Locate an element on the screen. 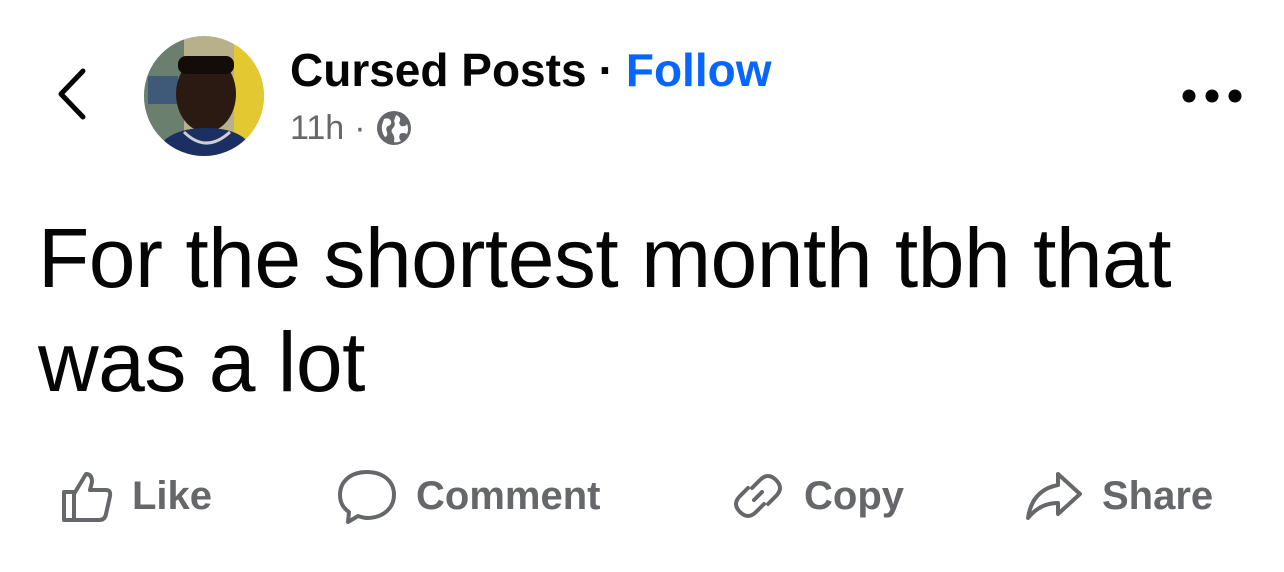  more-options-button is located at coordinates (1212, 96).